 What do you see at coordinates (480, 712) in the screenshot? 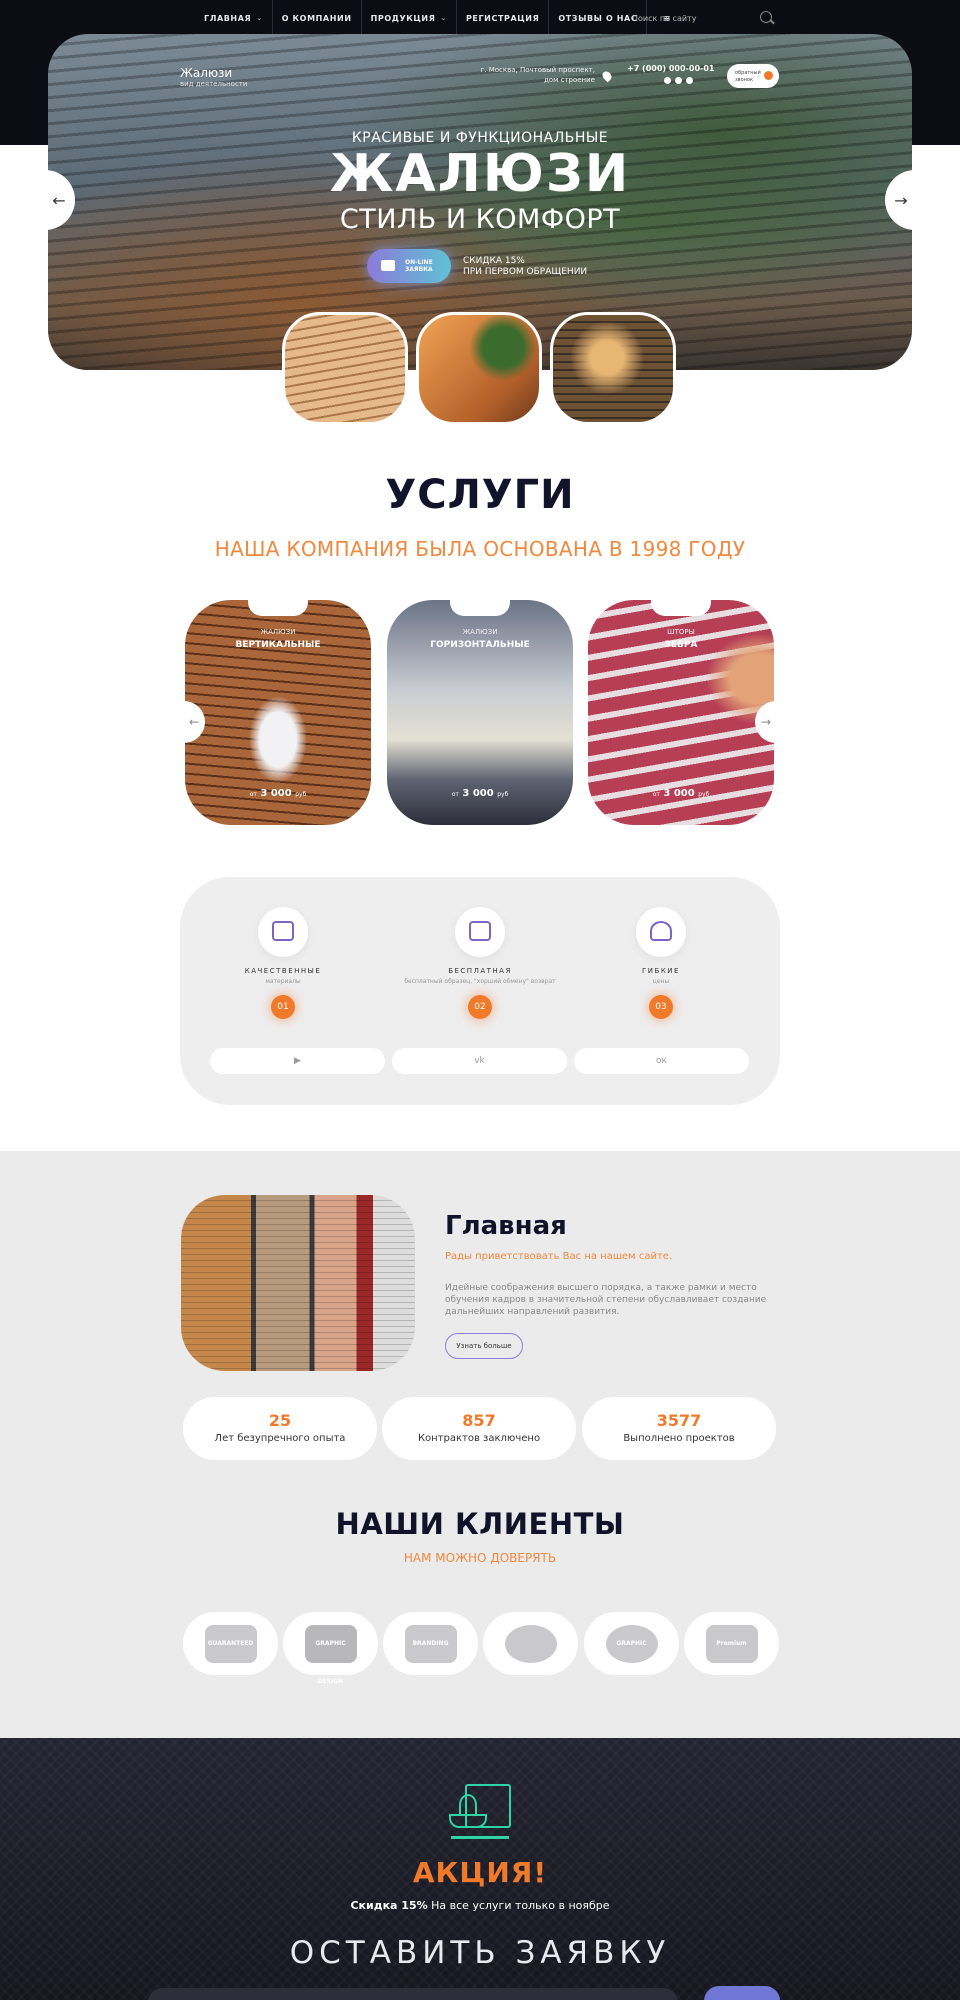
I see `service-card-horizontal: ЖАЛЮЗИ ГОРИЗОНТАЛЬНЫЕ от 3 000 руб` at bounding box center [480, 712].